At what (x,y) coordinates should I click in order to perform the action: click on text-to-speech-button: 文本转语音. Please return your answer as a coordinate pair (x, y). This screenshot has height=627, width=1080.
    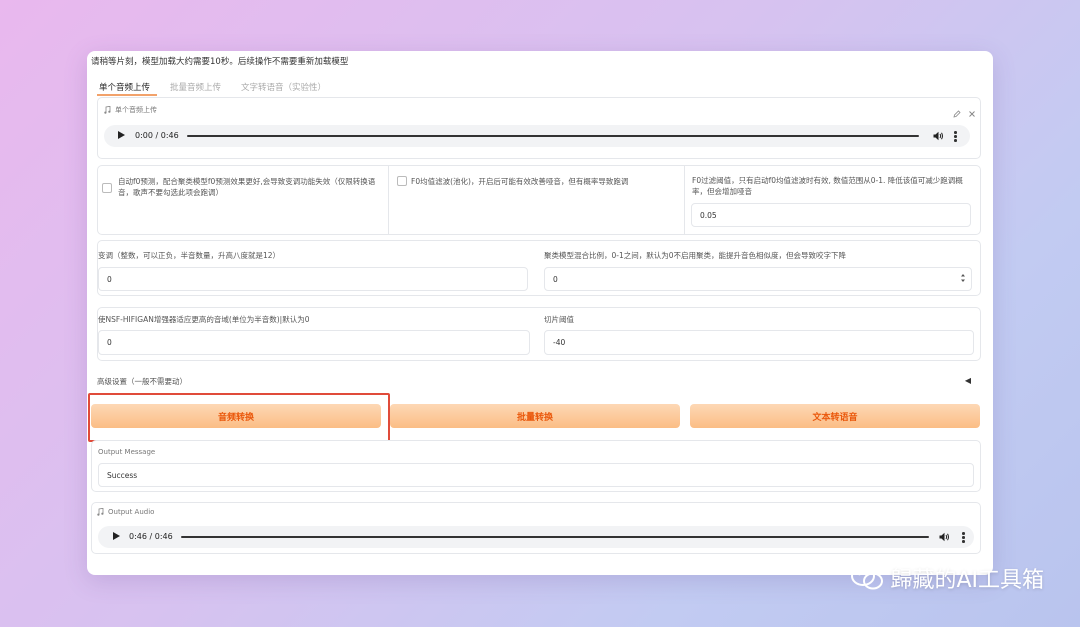
    Looking at the image, I should click on (835, 416).